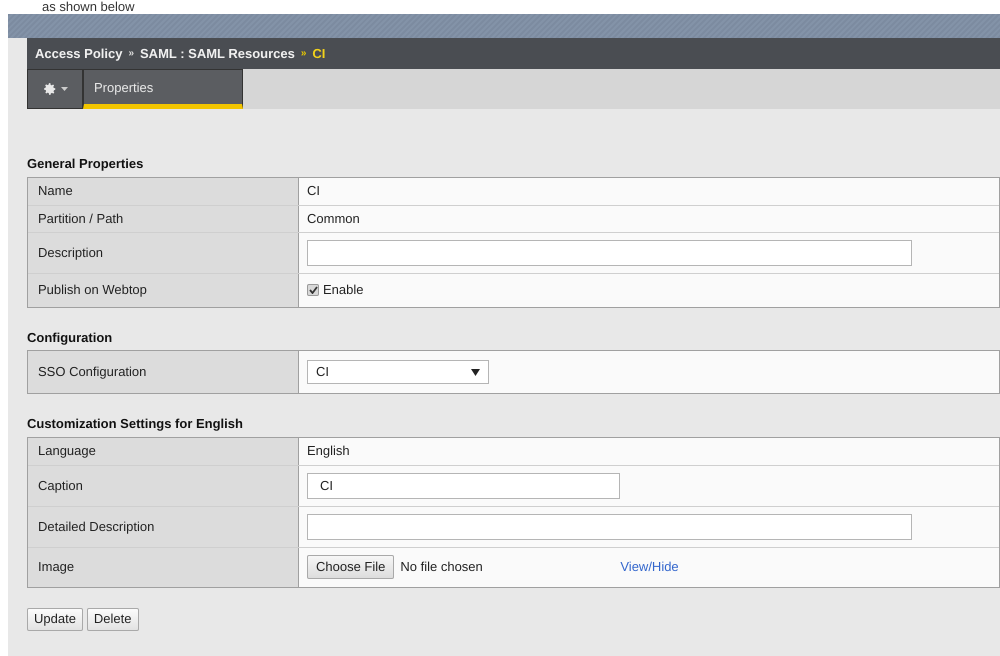  Describe the element at coordinates (442, 567) in the screenshot. I see `file-status: No file chosen` at that location.